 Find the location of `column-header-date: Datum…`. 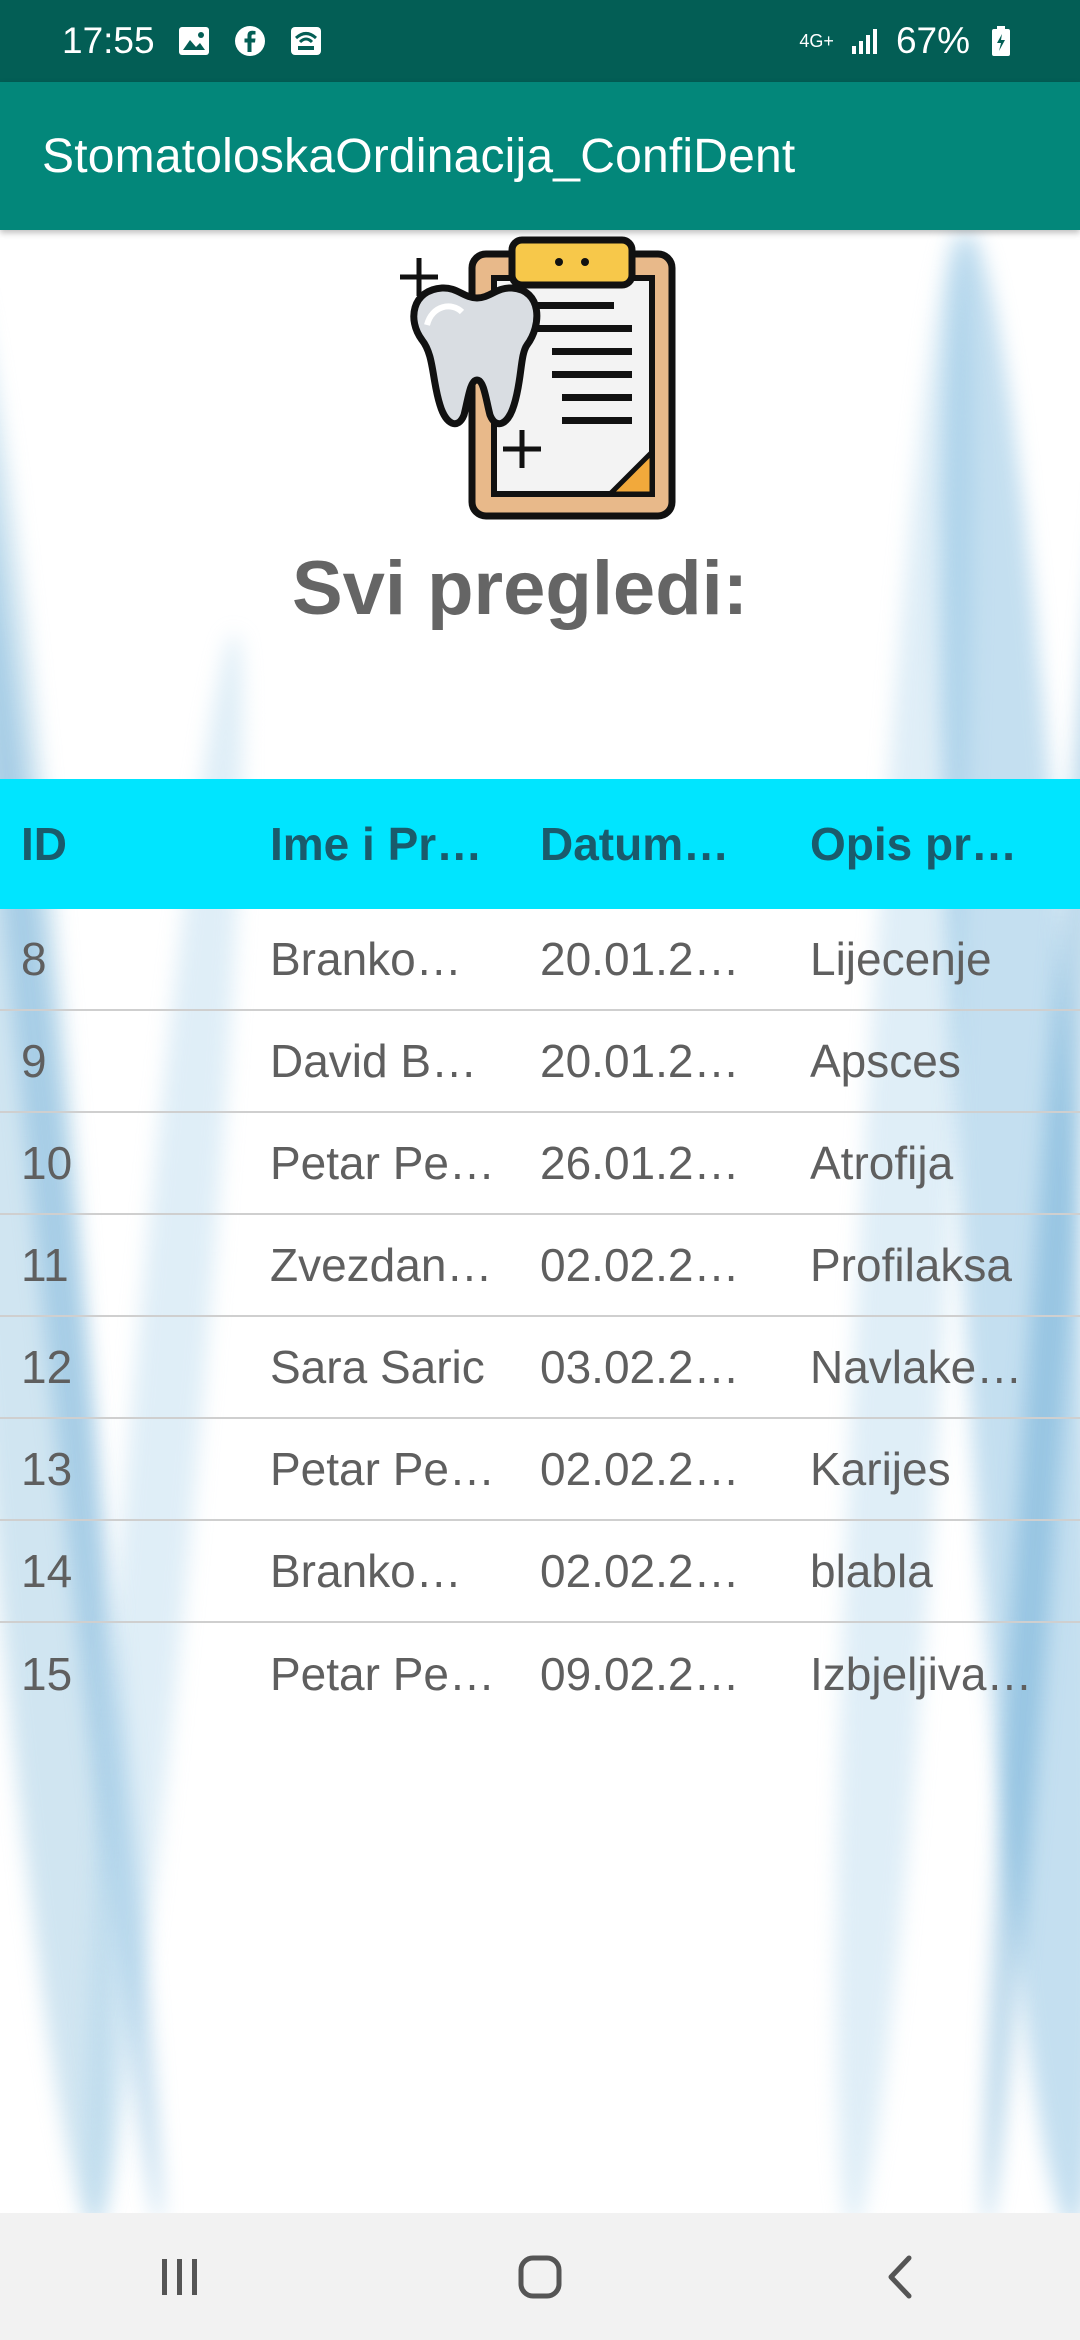

column-header-date: Datum… is located at coordinates (635, 844).